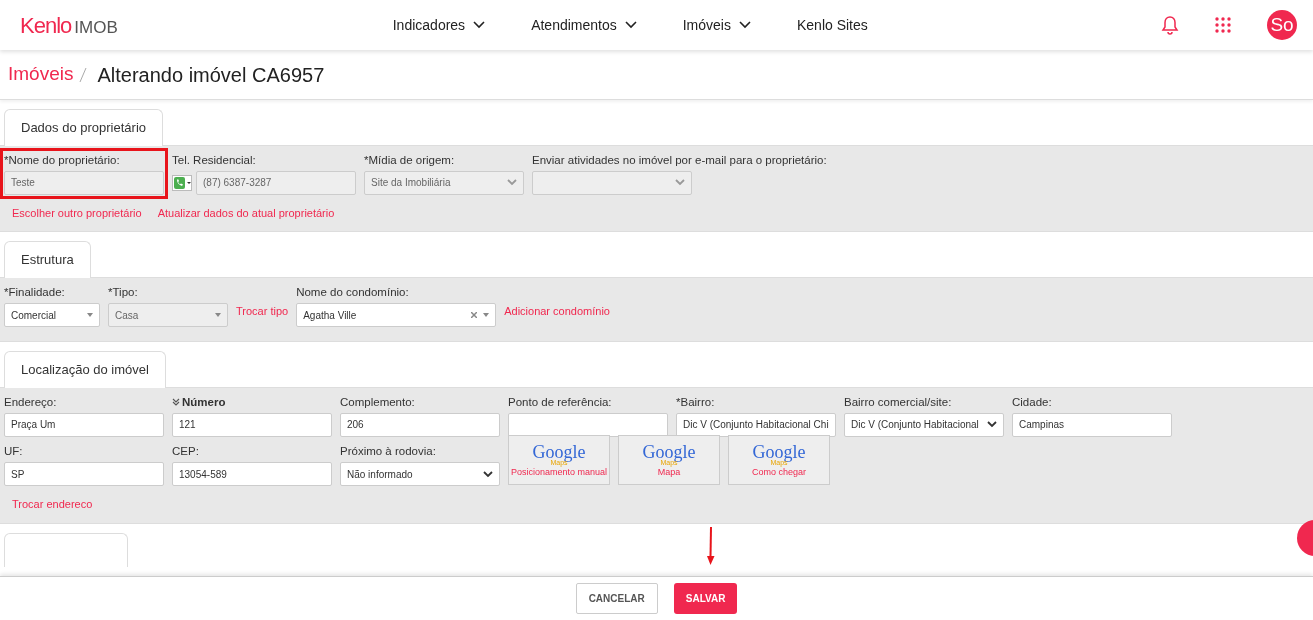 Image resolution: width=1313 pixels, height=620 pixels. Describe the element at coordinates (616, 598) in the screenshot. I see `cancel-button: CANCELAR` at that location.